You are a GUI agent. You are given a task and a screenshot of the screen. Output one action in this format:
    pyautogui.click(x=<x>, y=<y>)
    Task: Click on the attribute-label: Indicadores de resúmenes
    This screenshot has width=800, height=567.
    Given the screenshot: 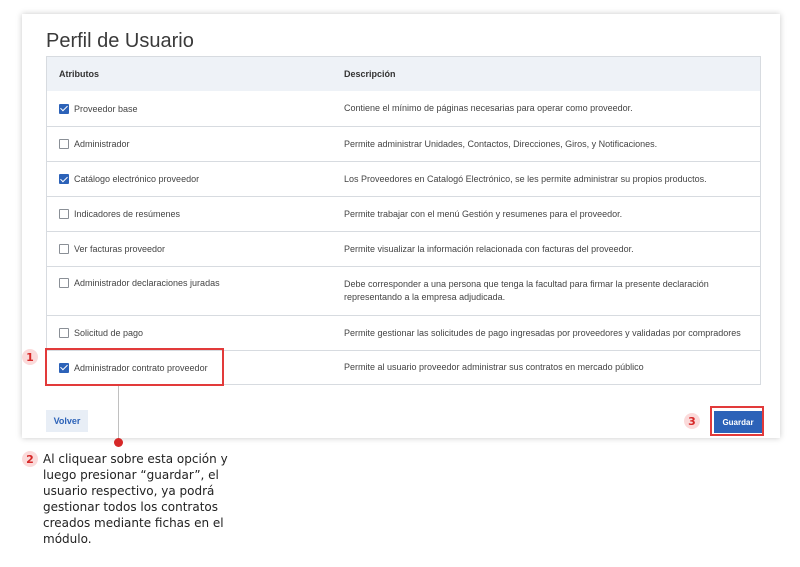 What is the action you would take?
    pyautogui.click(x=127, y=214)
    